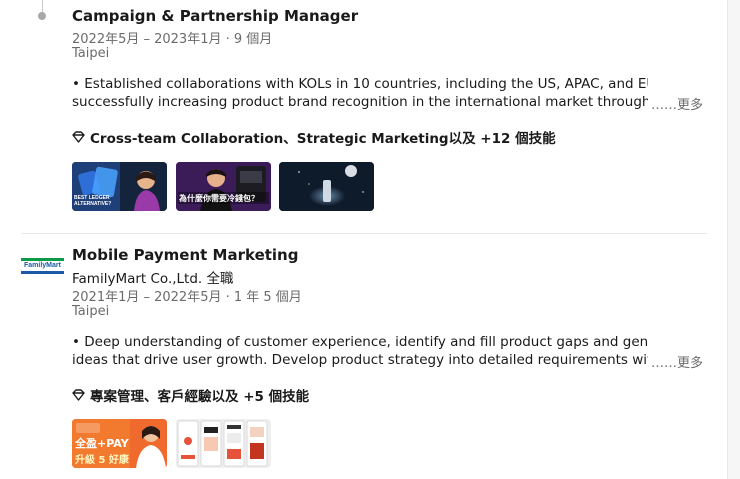 Image resolution: width=740 pixels, height=479 pixels. I want to click on position-title: Campaign & Partnership Manager, so click(215, 16).